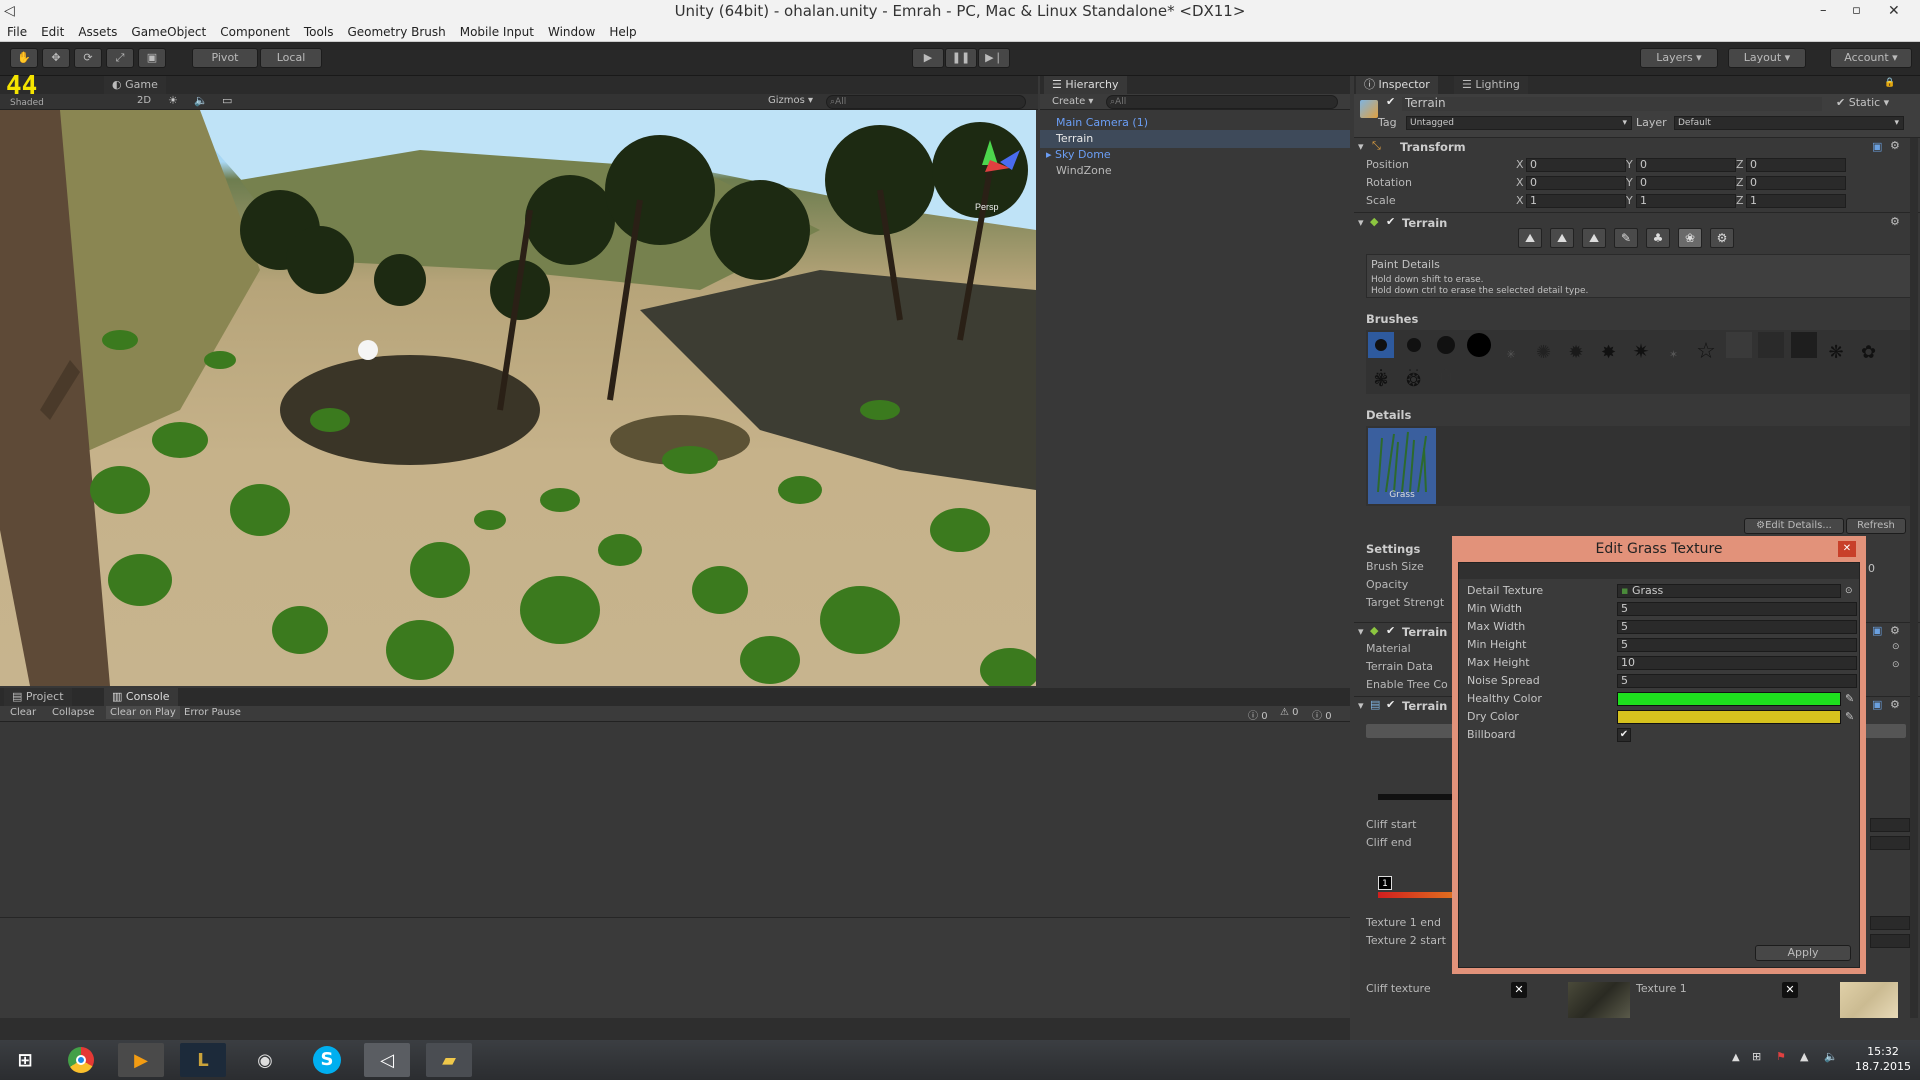  I want to click on create-dropdown: Create ▾, so click(1072, 101).